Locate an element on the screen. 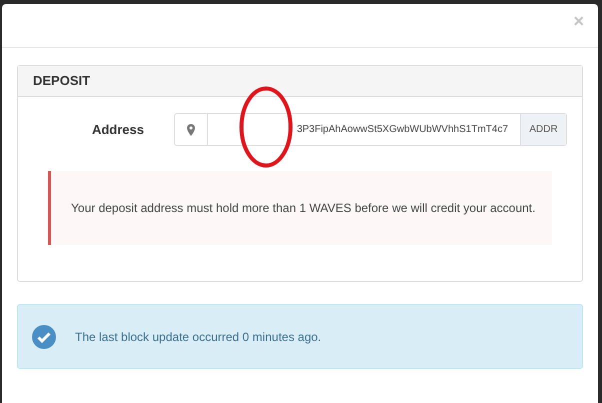 The height and width of the screenshot is (403, 602). warning-text: Your deposit address must hold more than 1 WAVES before we will credit your account. is located at coordinates (303, 208).